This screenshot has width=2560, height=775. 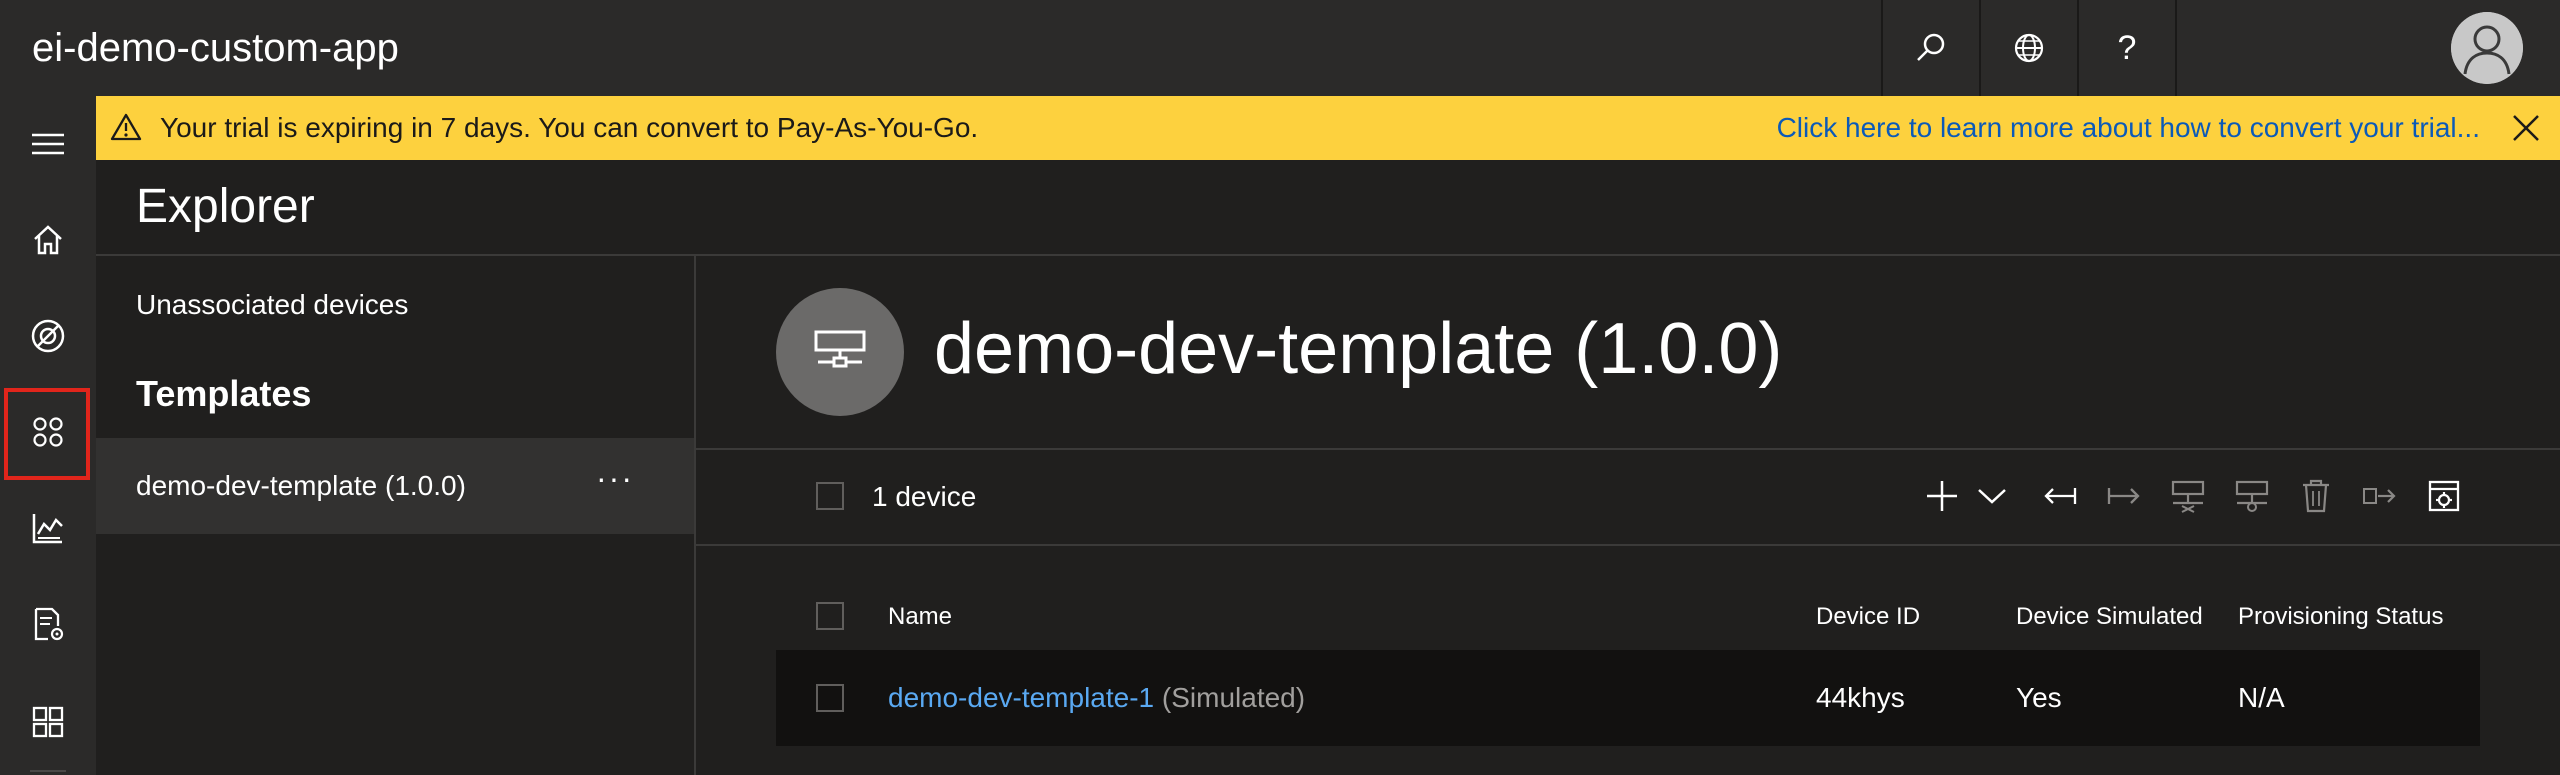 I want to click on help-button: ?, so click(x=2127, y=48).